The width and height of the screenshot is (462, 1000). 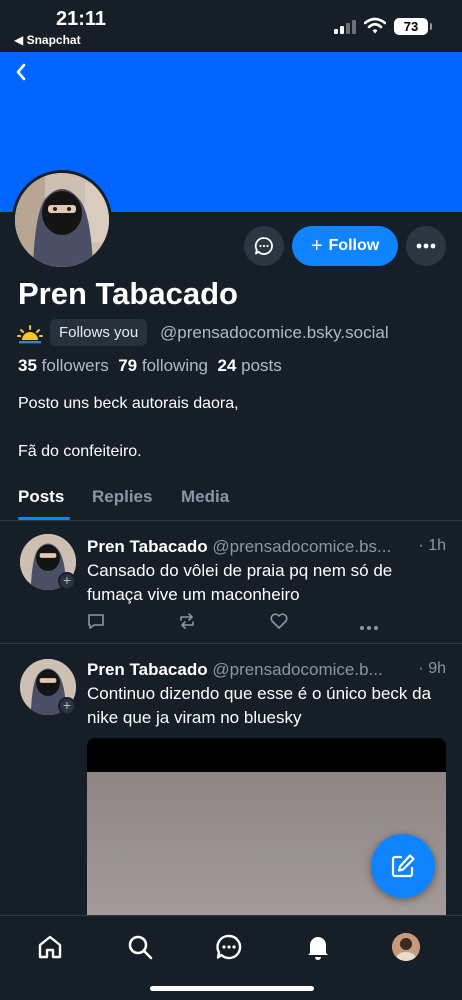 I want to click on follow-label: Follow, so click(x=354, y=245).